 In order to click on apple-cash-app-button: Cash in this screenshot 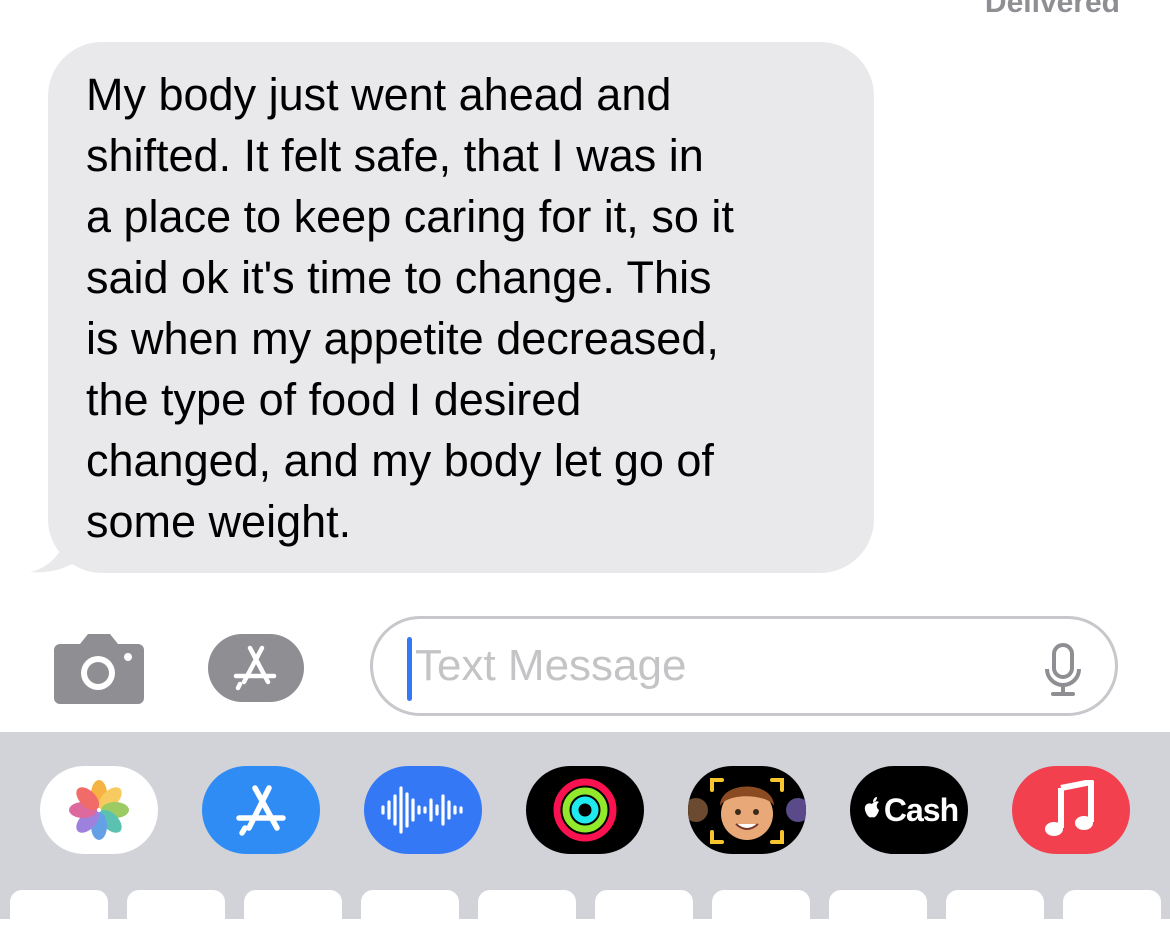, I will do `click(909, 810)`.